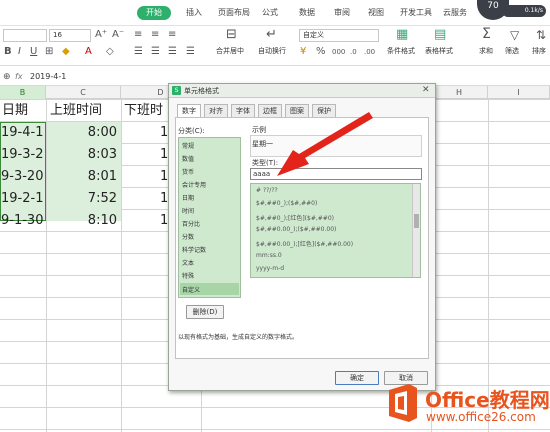  I want to click on clear-format-icon: ◇, so click(110, 52).